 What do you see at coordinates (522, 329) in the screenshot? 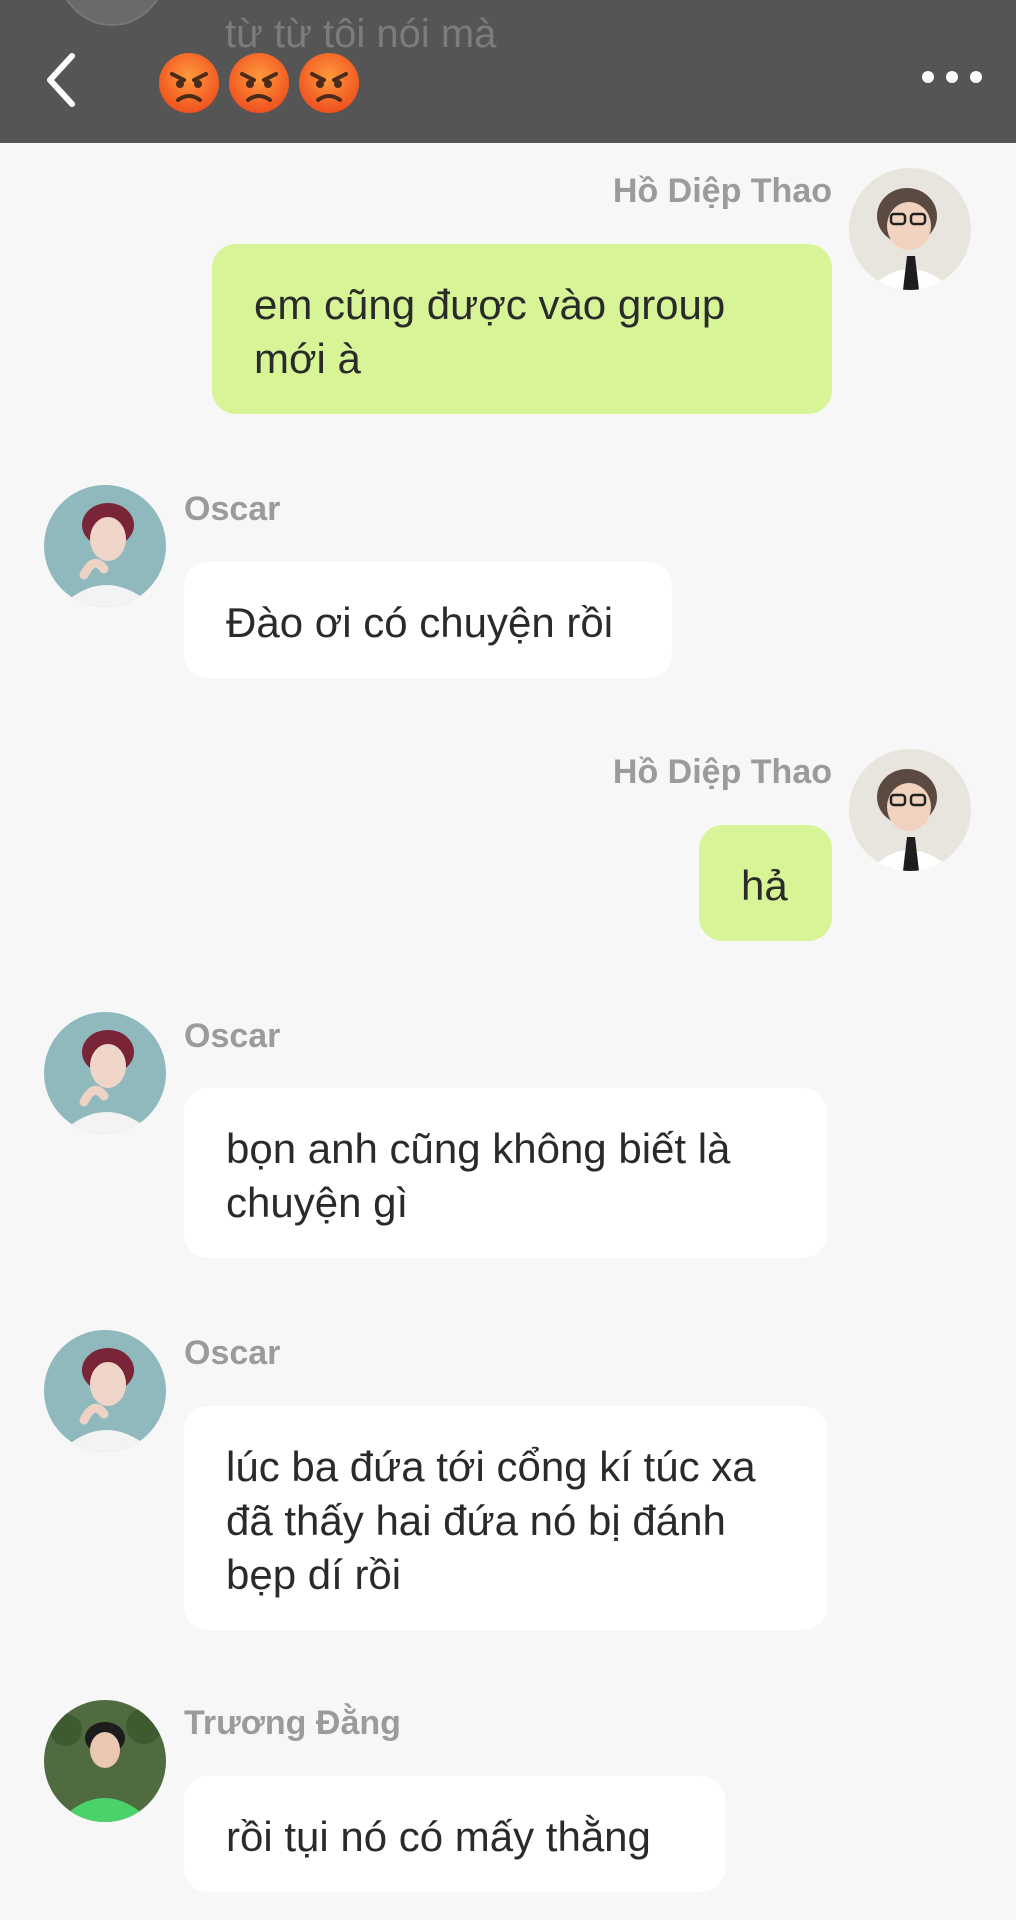
I see `message-bubble-outgoing: em cũng được vào group mới à` at bounding box center [522, 329].